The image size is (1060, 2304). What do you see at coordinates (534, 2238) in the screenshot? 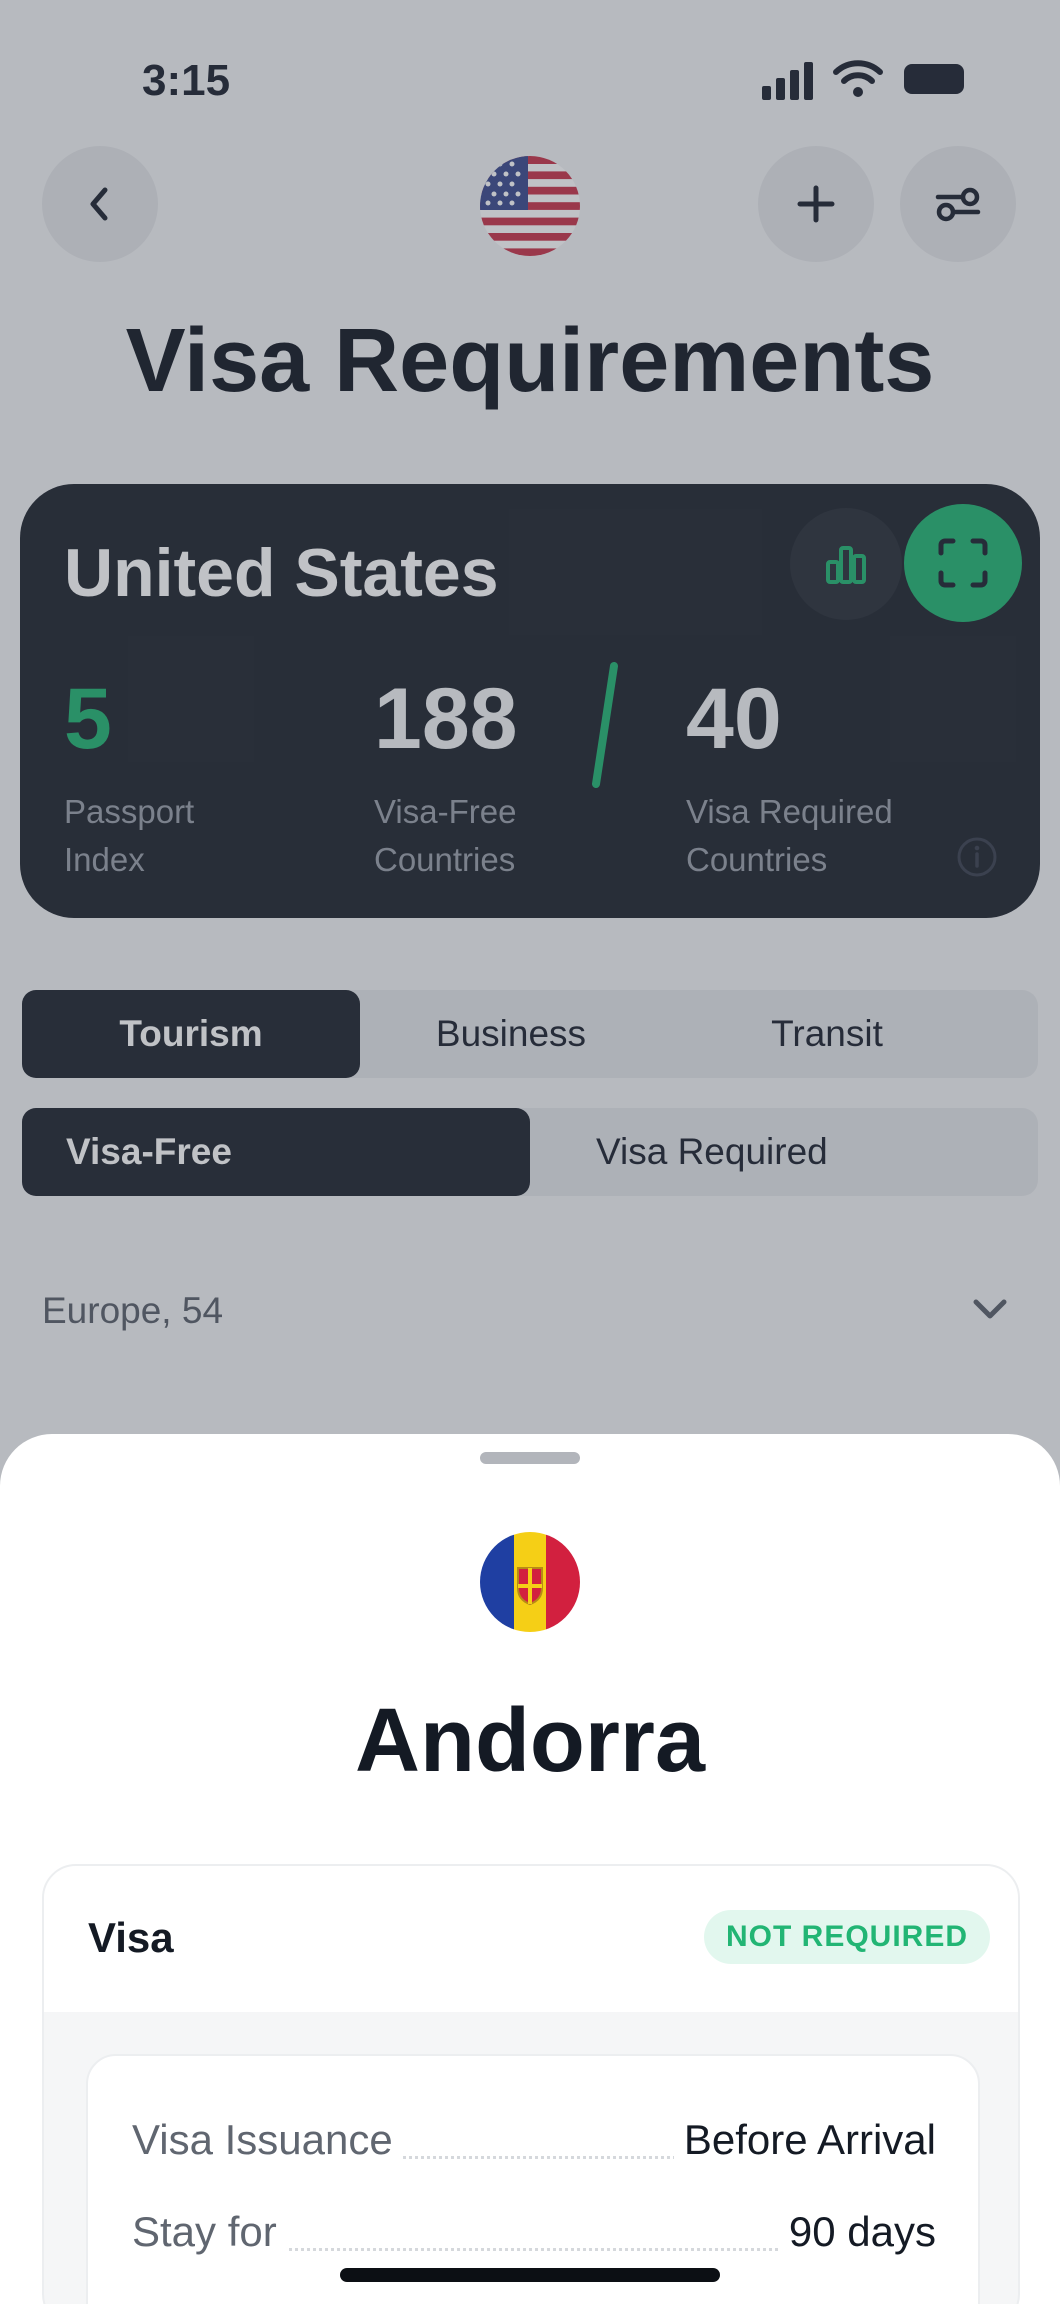
I see `detail-row-stay: Stay for 90 days` at bounding box center [534, 2238].